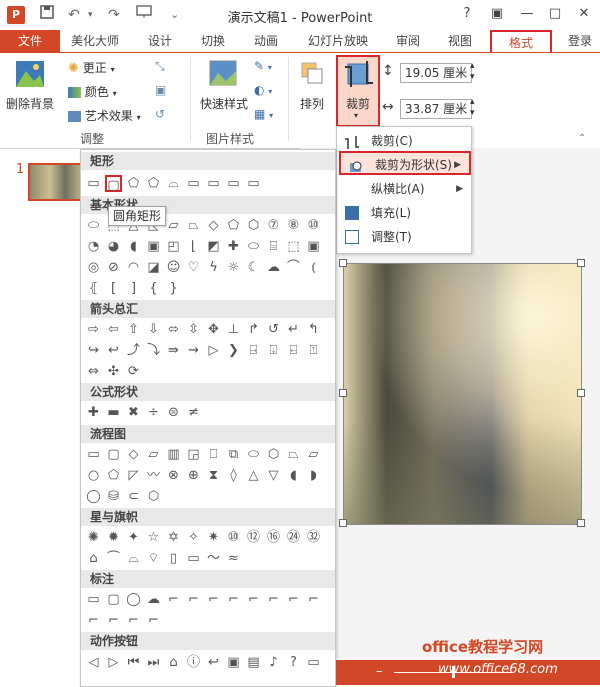 Image resolution: width=600 pixels, height=687 pixels. Describe the element at coordinates (193, 454) in the screenshot. I see `shape-internal-storage: ◲` at that location.